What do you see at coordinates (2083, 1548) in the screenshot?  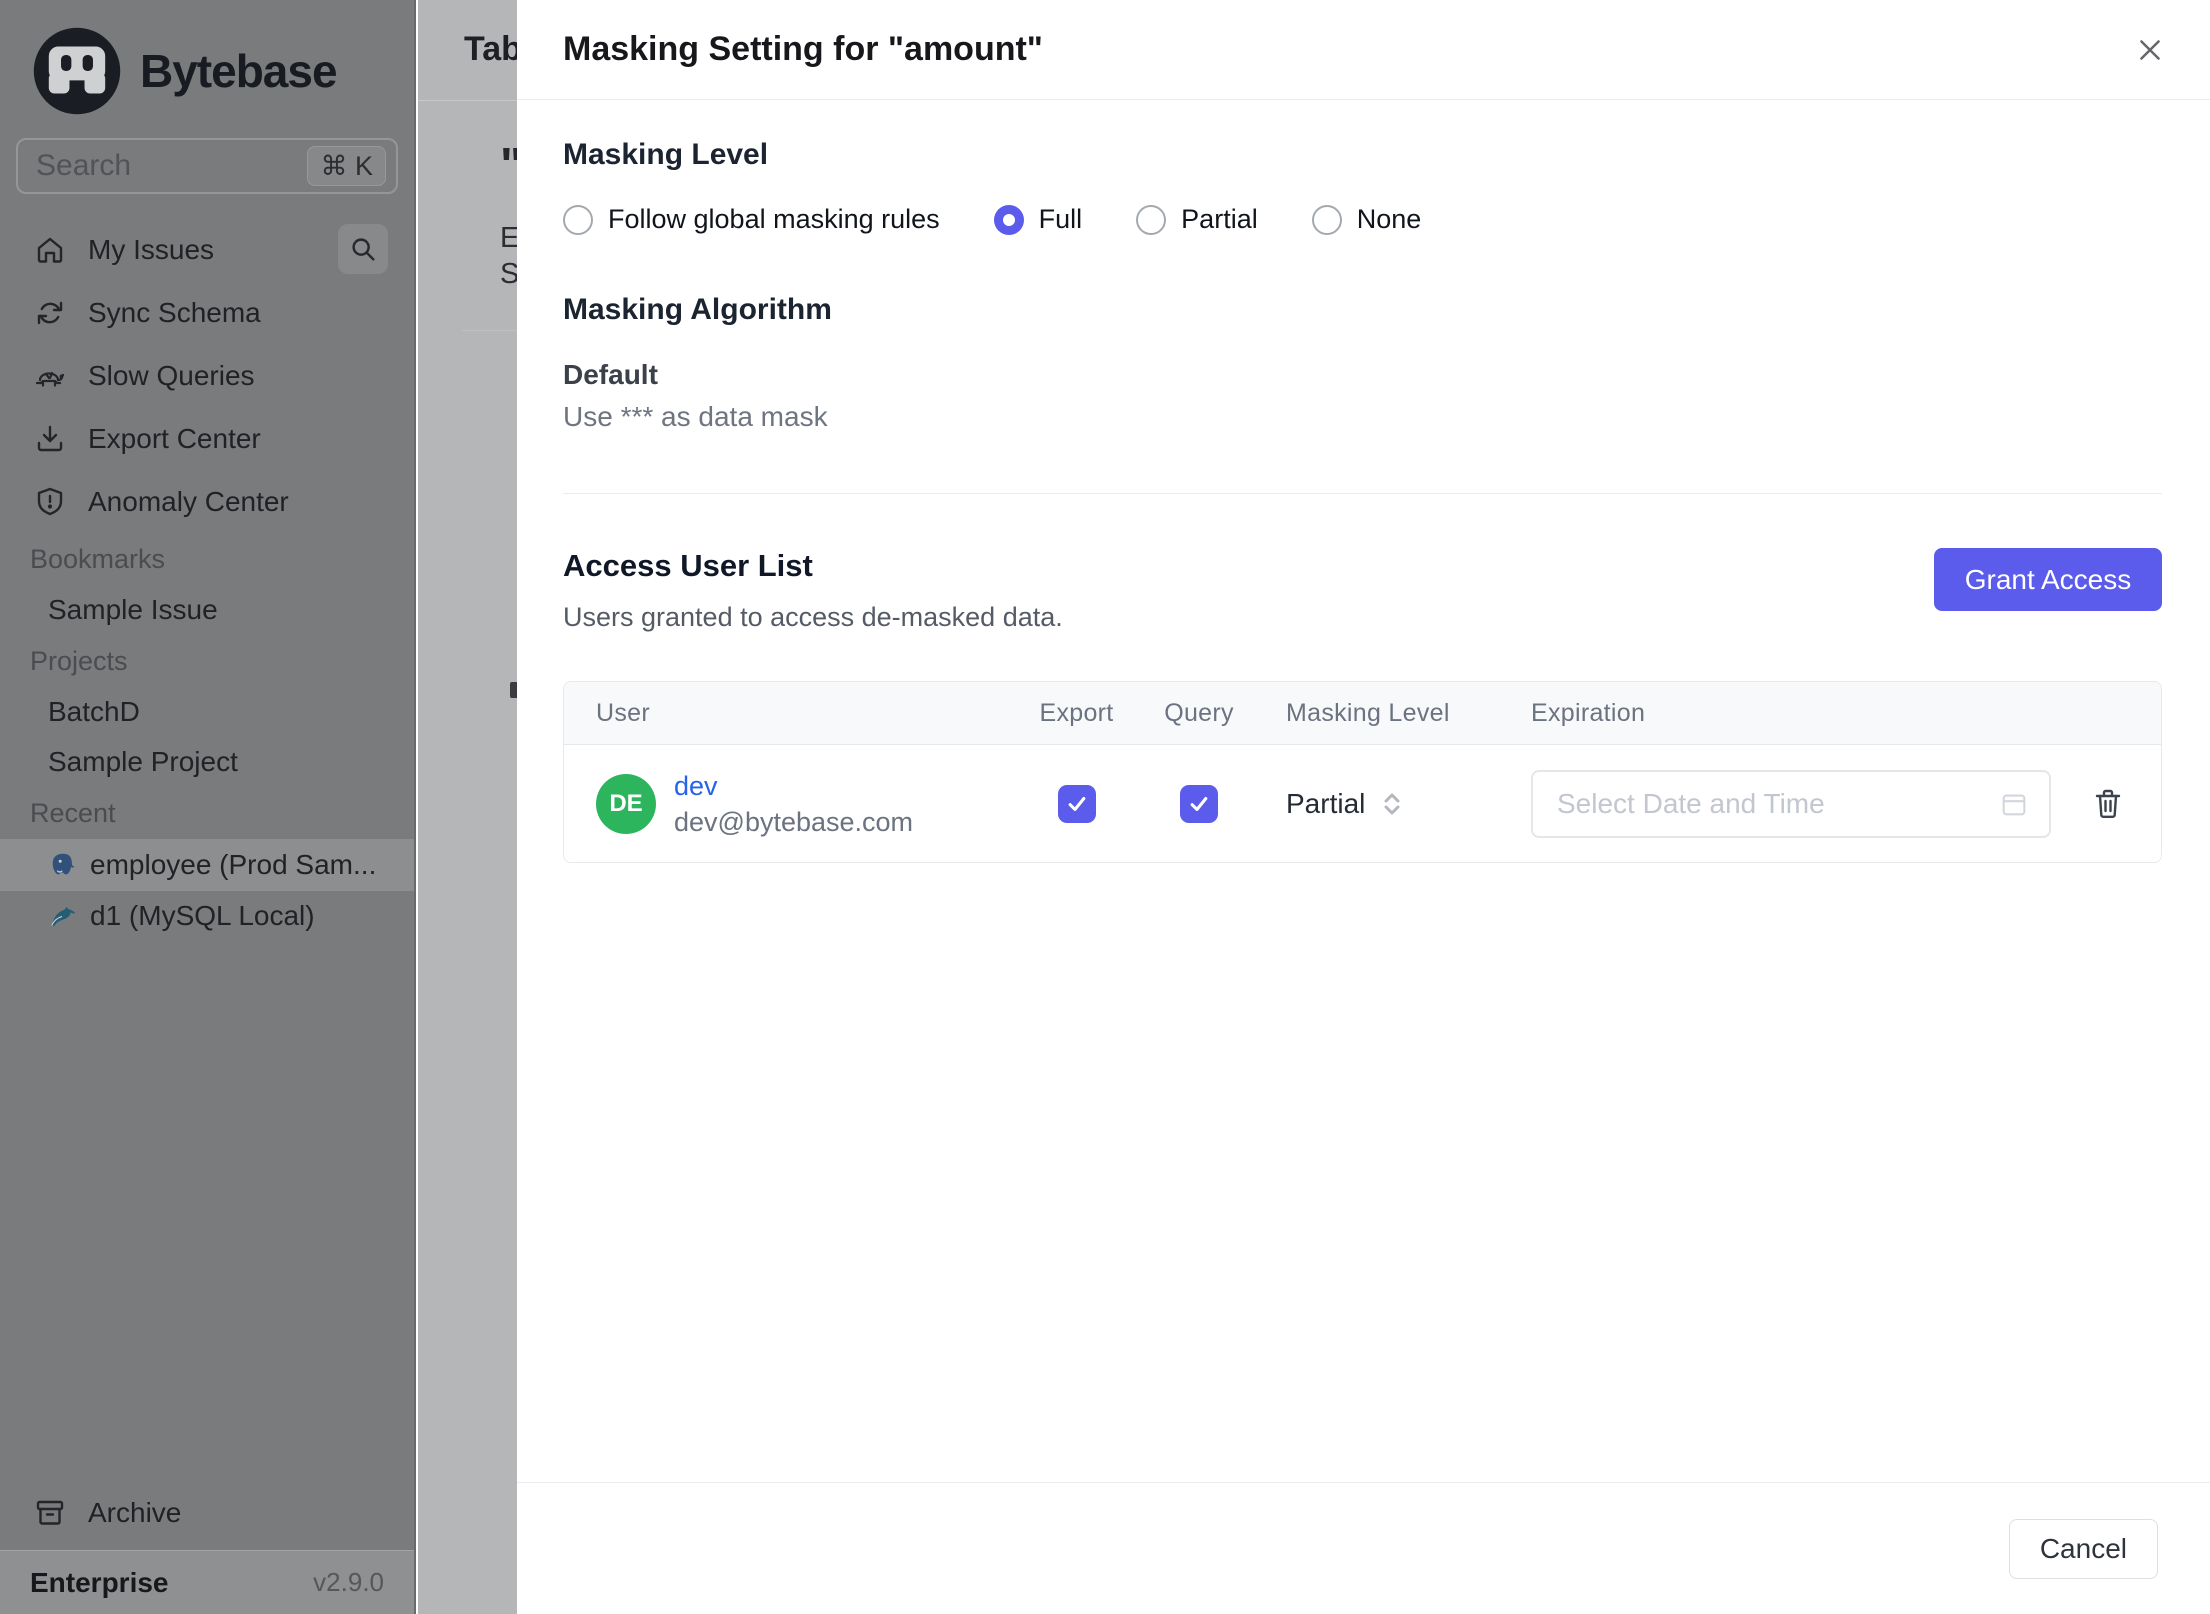 I see `cancel-button: Cancel` at bounding box center [2083, 1548].